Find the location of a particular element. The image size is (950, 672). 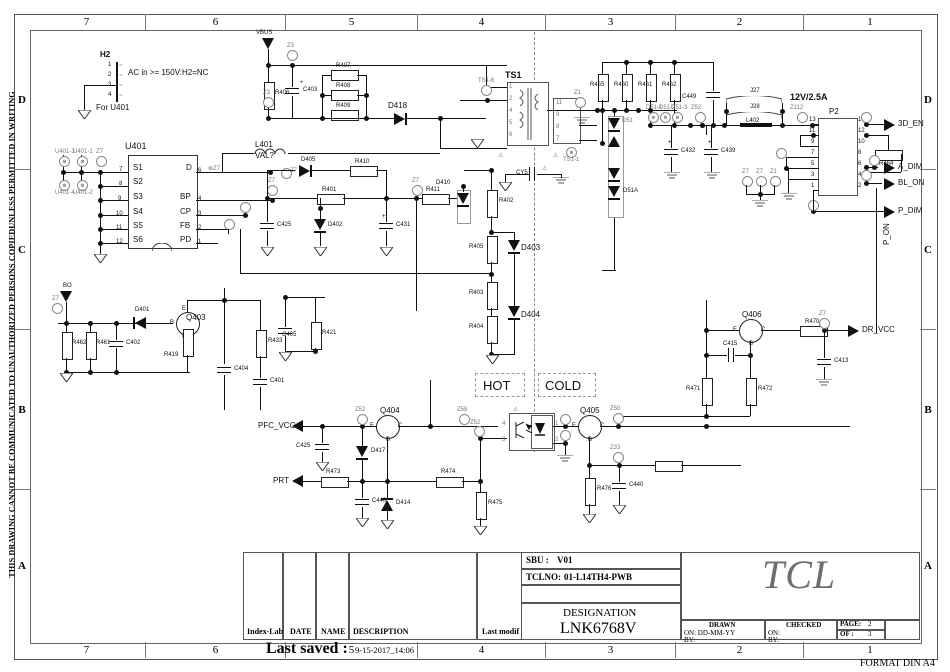

row-label-B-right: B is located at coordinates (928, 410).